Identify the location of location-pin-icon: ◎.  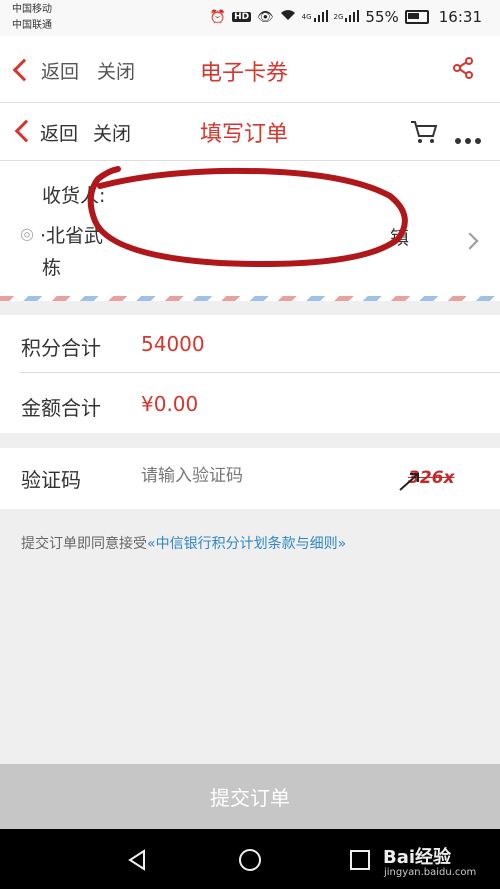
(27, 233).